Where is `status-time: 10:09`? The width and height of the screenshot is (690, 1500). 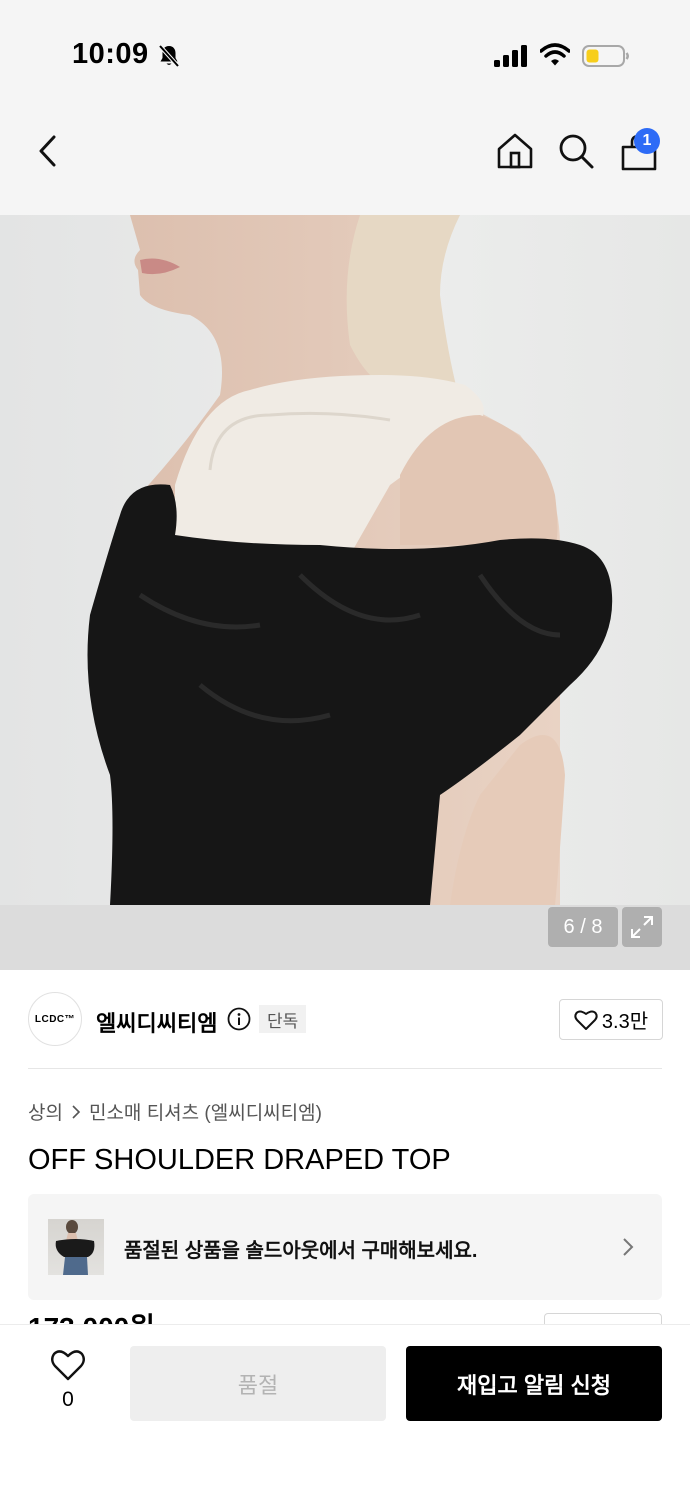
status-time: 10:09 is located at coordinates (110, 54).